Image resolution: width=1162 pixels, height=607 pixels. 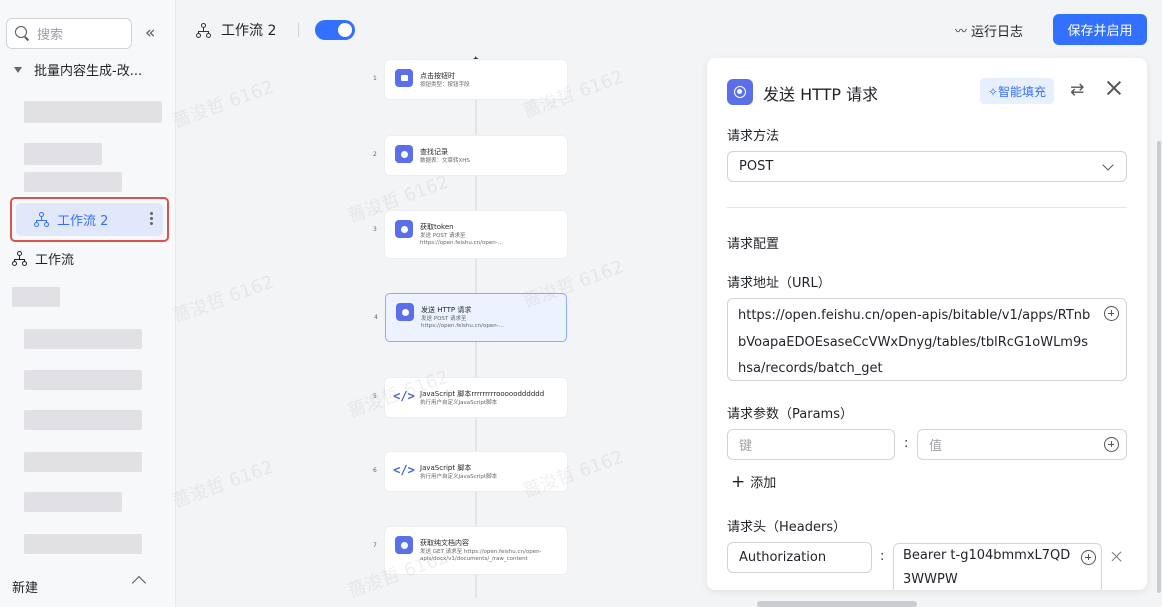 I want to click on node-number: 6, so click(x=375, y=470).